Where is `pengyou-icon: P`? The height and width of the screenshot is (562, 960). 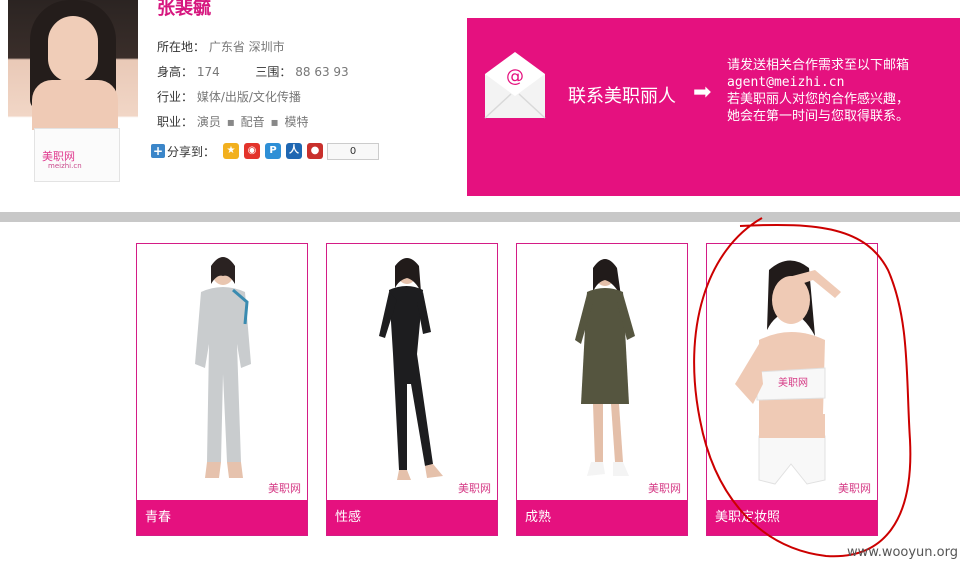
pengyou-icon: P is located at coordinates (273, 151).